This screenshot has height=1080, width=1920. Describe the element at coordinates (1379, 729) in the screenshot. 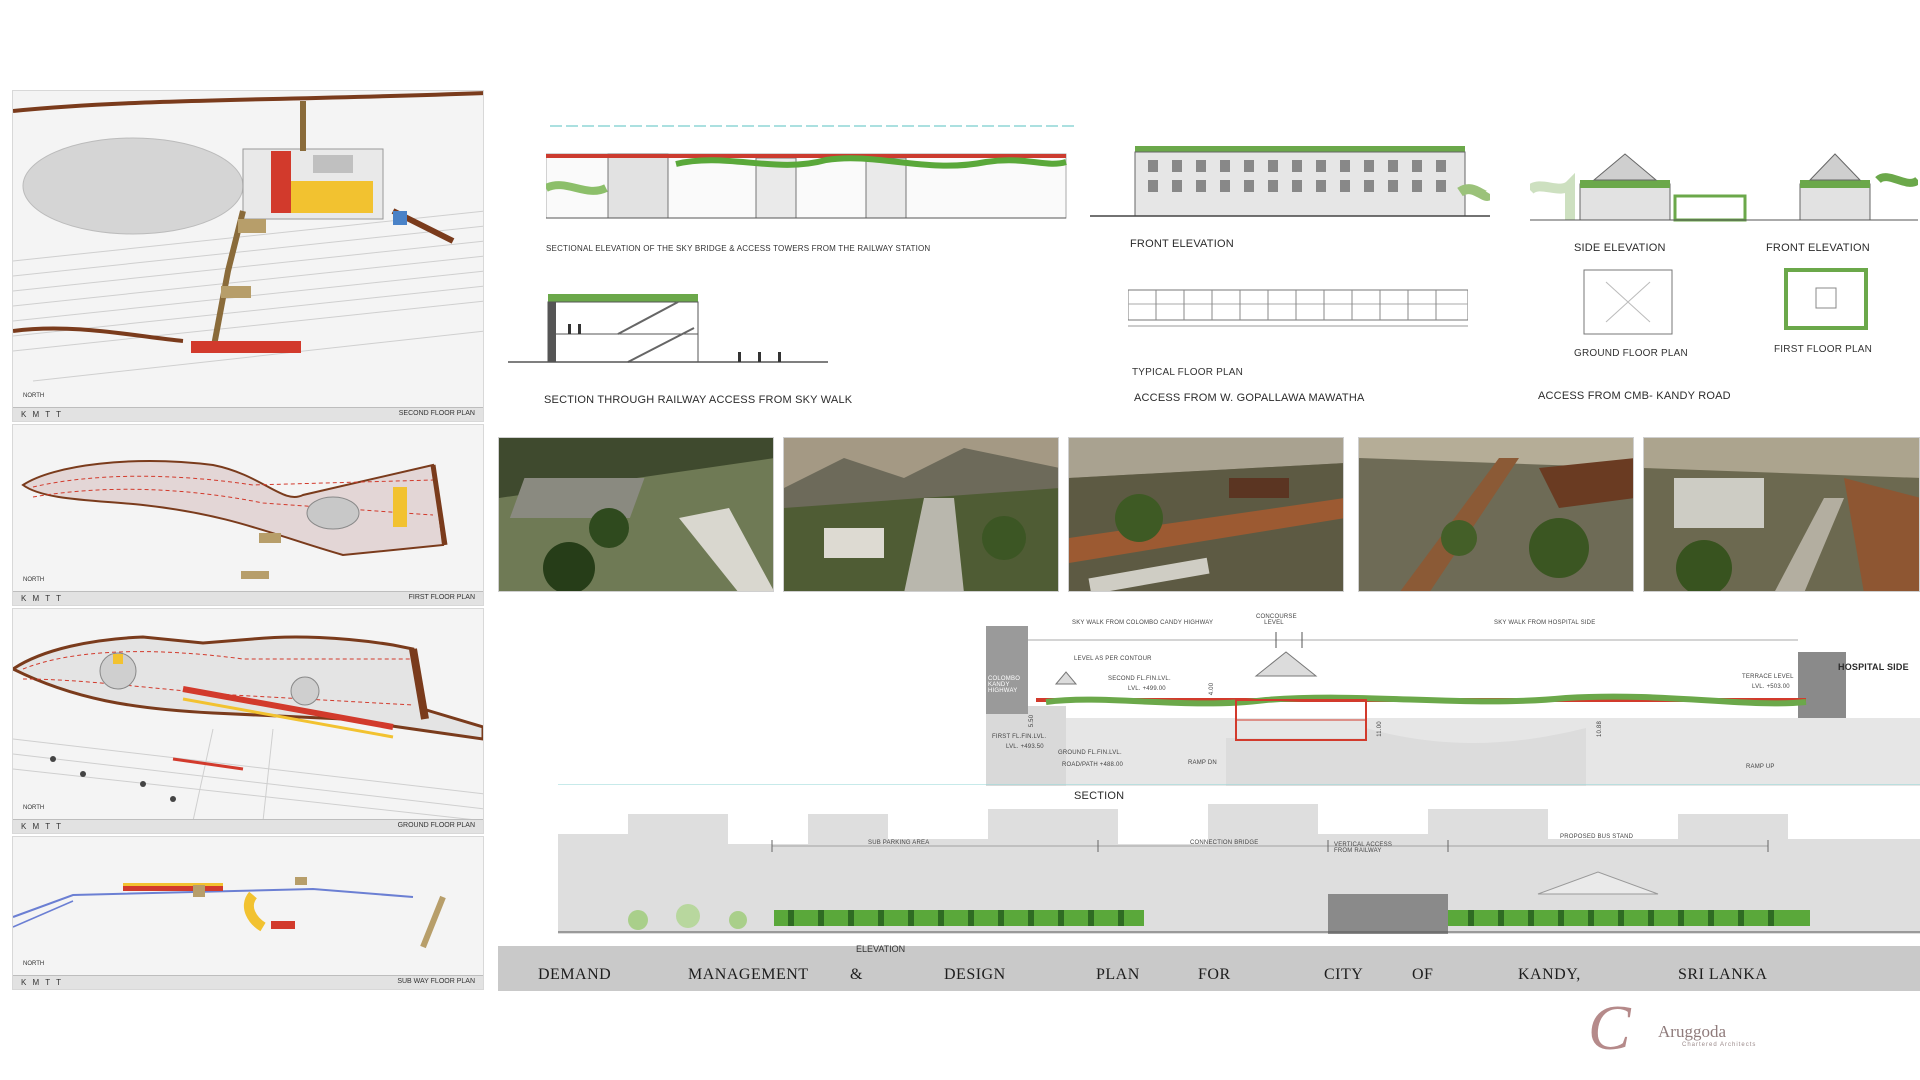

I see `section-dim-1100: 11.00` at that location.